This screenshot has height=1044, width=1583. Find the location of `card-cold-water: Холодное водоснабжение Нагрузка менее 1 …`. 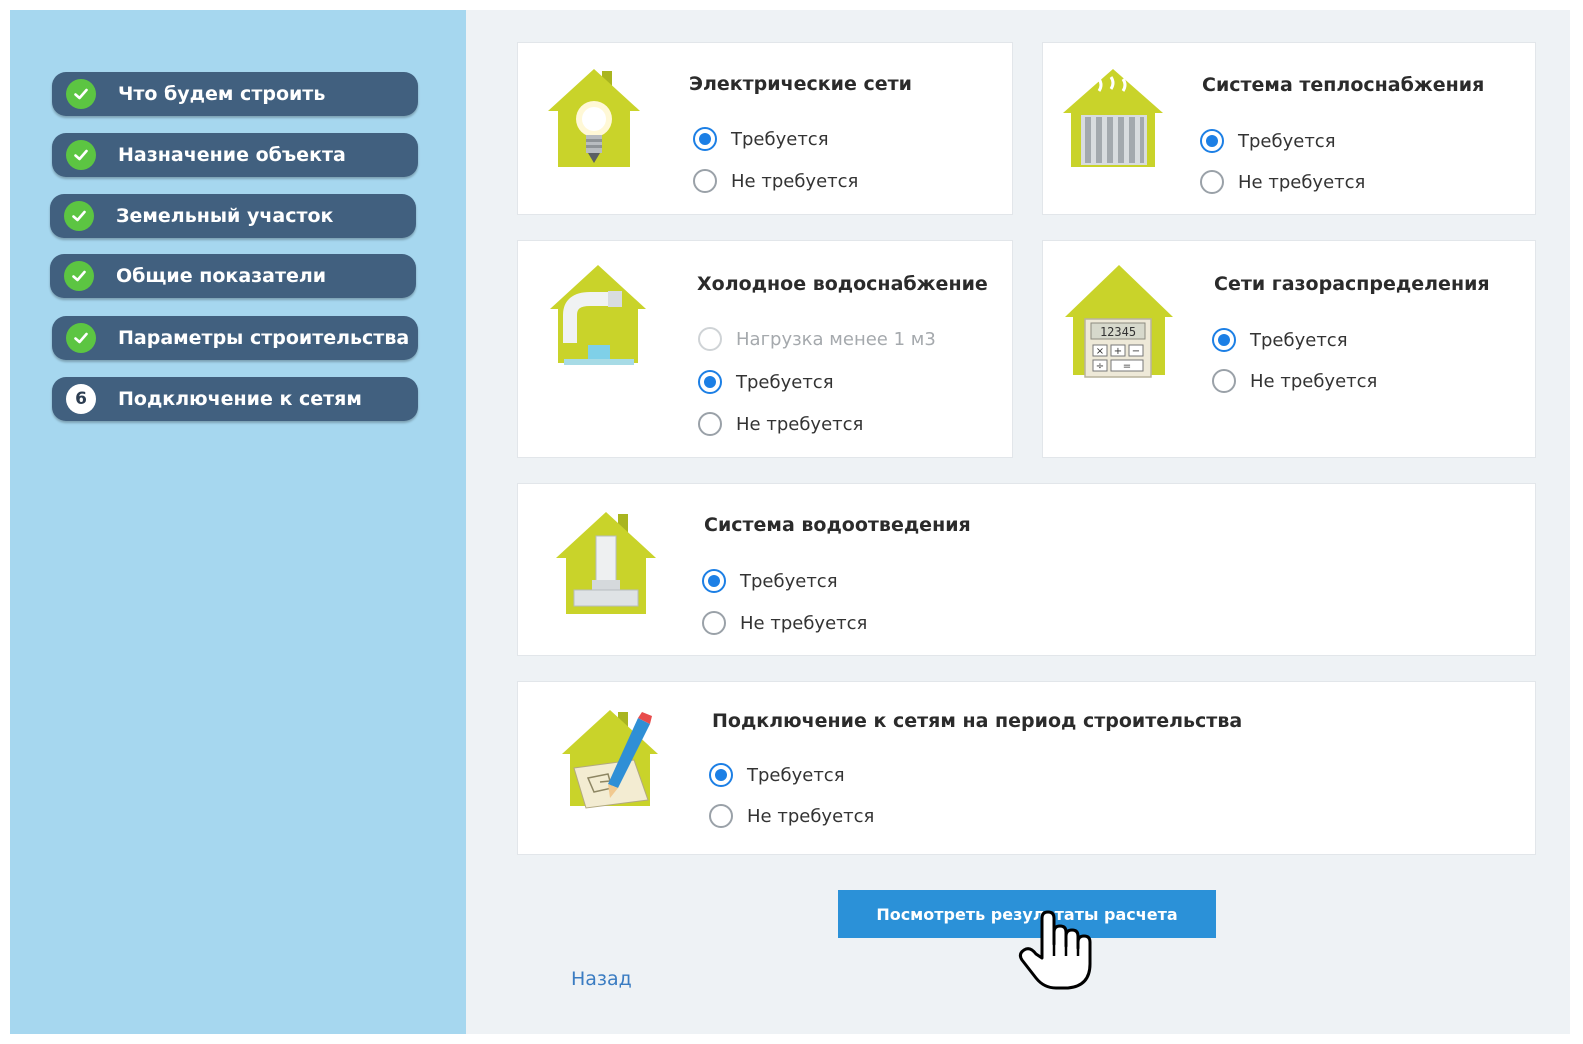

card-cold-water: Холодное водоснабжение Нагрузка менее 1 … is located at coordinates (765, 349).